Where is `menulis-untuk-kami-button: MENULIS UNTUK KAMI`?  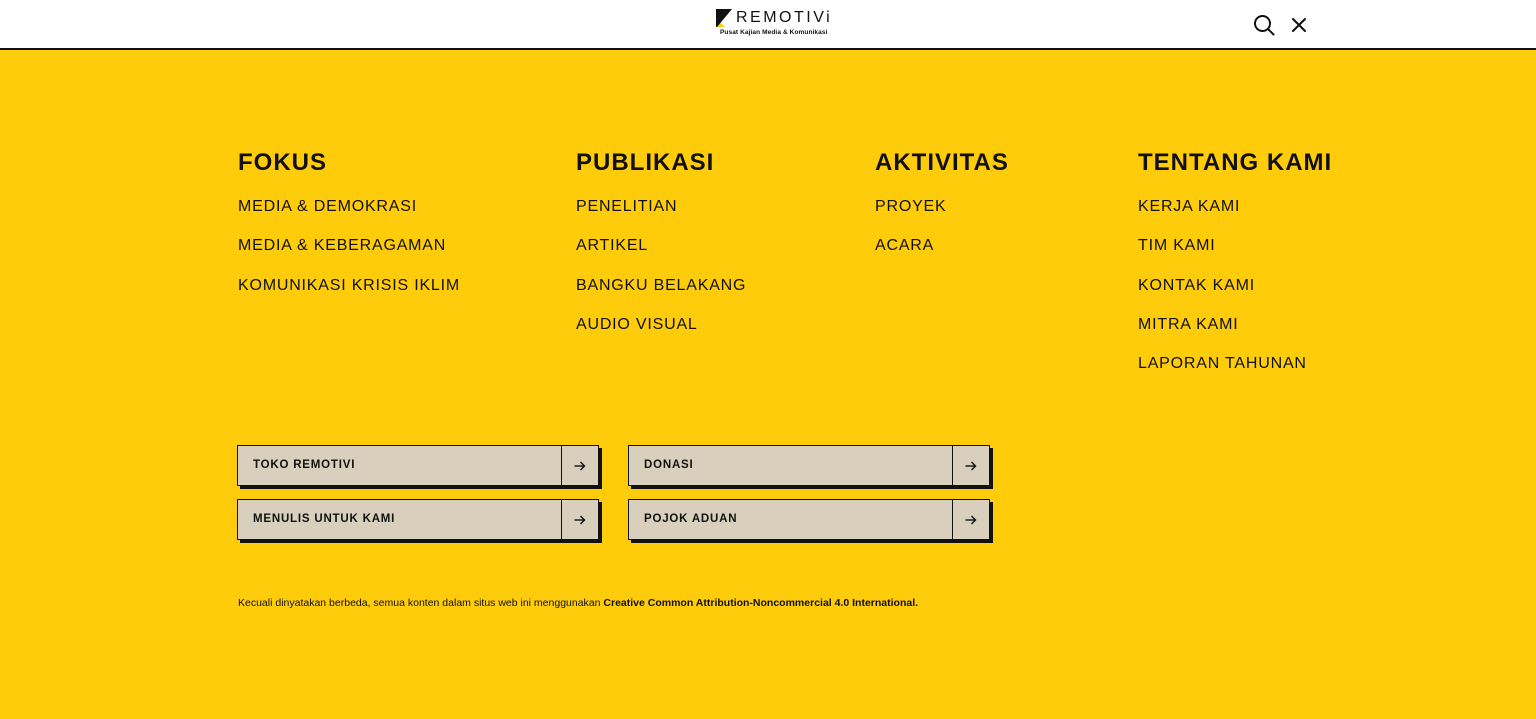 menulis-untuk-kami-button: MENULIS UNTUK KAMI is located at coordinates (418, 519).